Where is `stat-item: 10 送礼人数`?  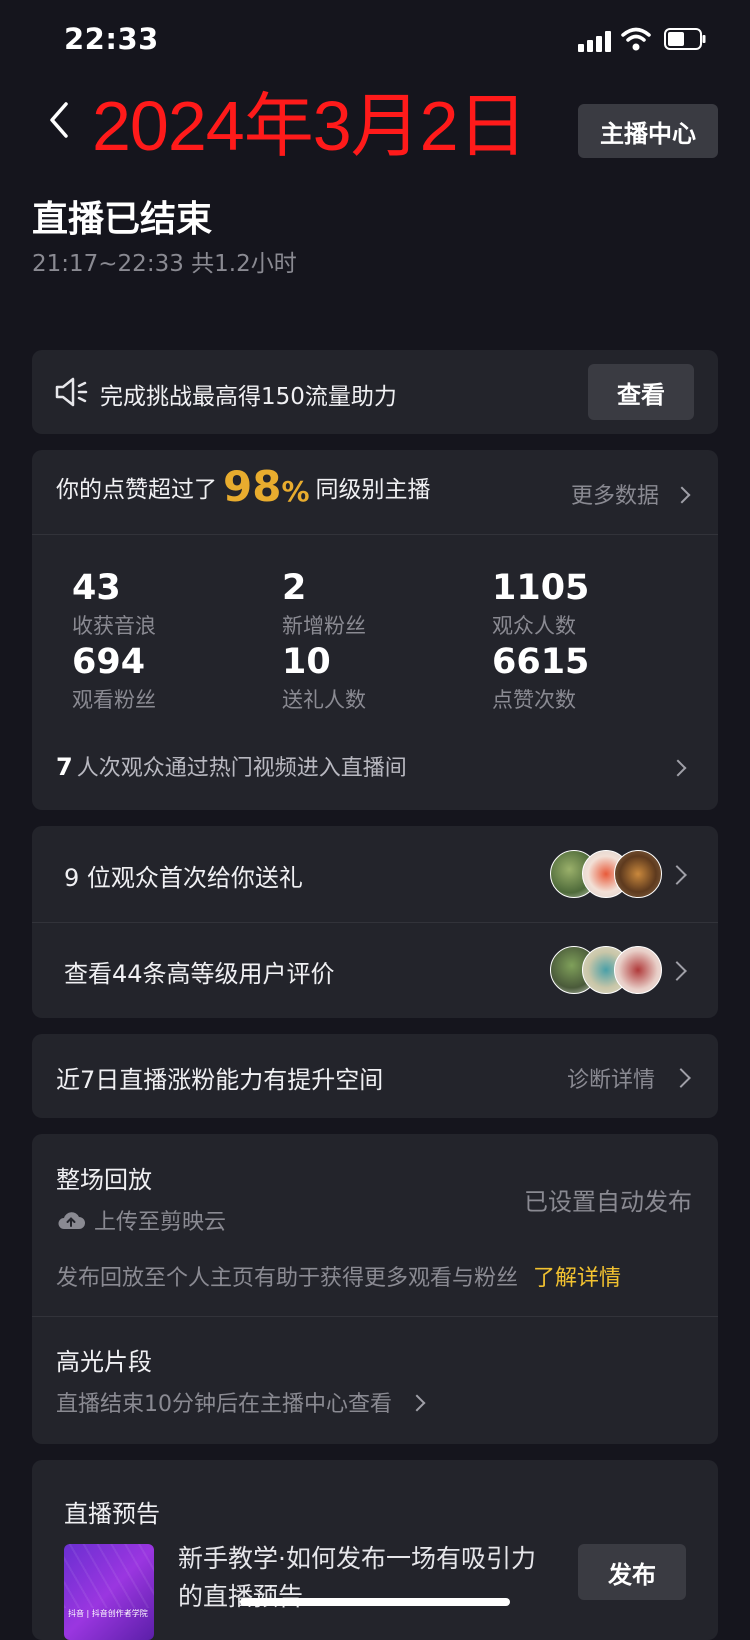
stat-item: 10 送礼人数 is located at coordinates (324, 677).